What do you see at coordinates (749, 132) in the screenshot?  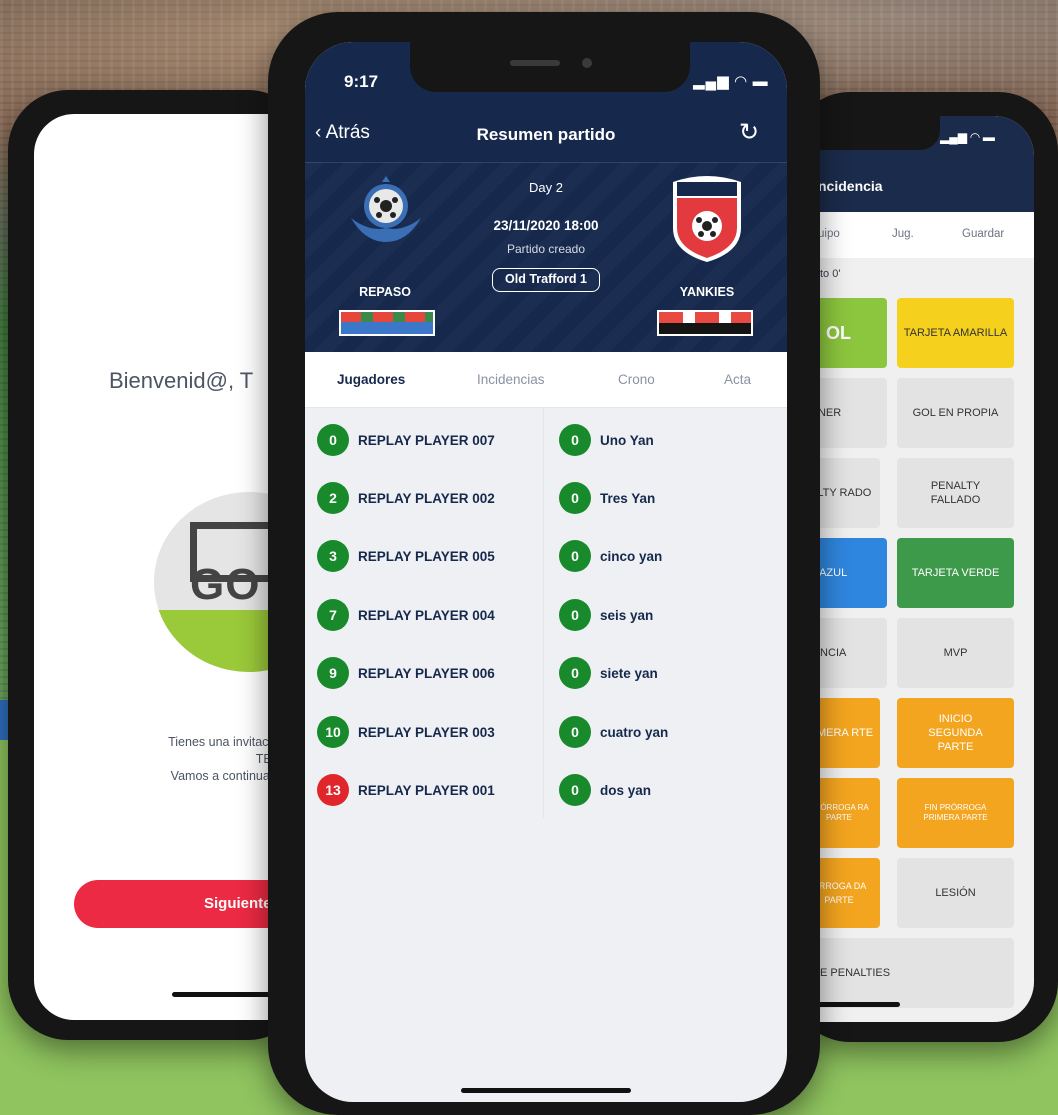 I see `refresh-icon: ↻` at bounding box center [749, 132].